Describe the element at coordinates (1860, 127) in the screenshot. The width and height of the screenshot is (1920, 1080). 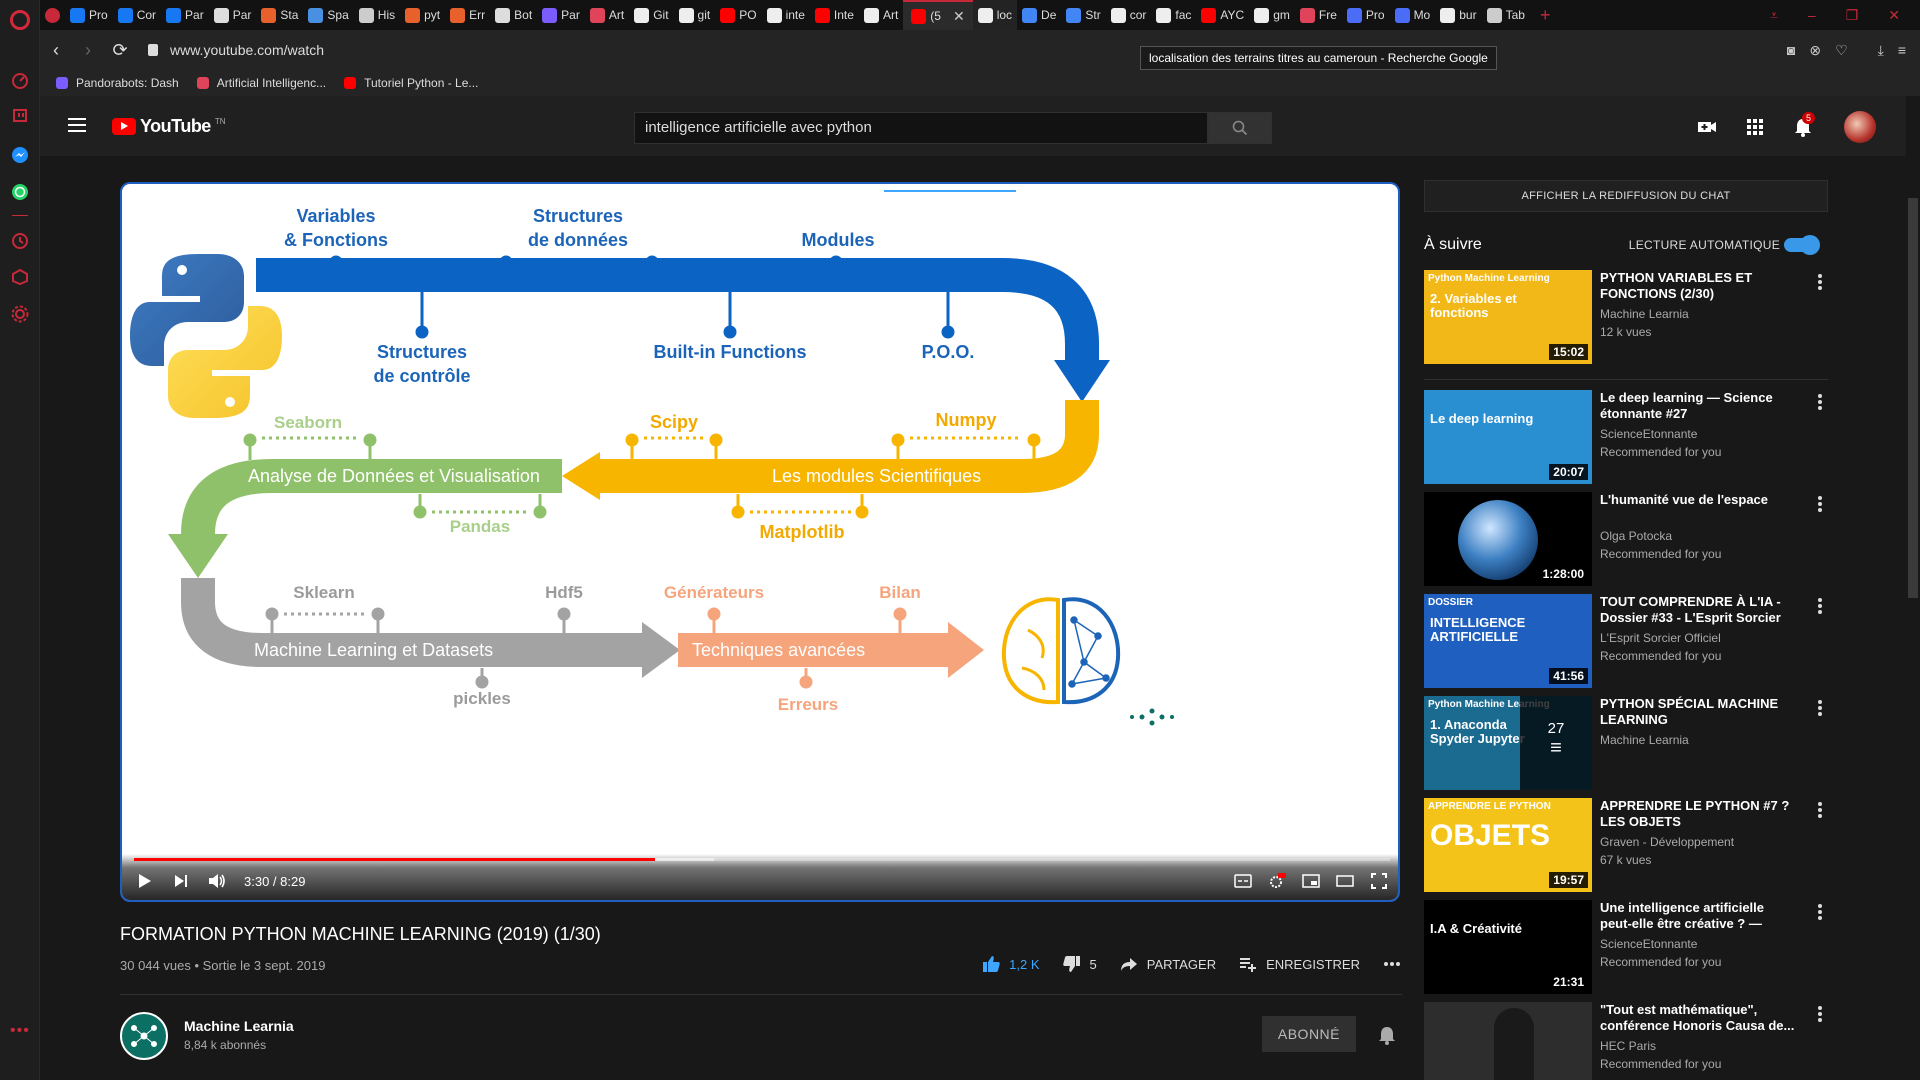
I see `account-avatar` at that location.